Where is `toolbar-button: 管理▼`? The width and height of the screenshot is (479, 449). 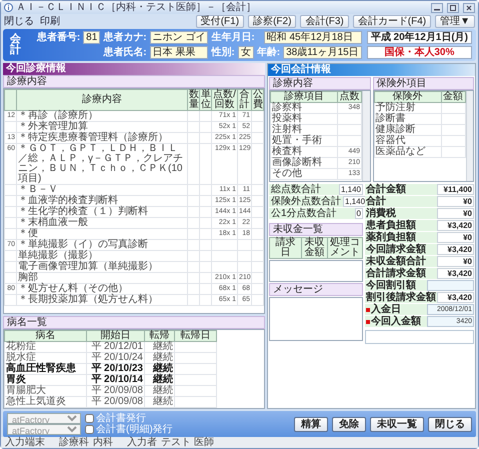 toolbar-button: 管理▼ is located at coordinates (455, 21).